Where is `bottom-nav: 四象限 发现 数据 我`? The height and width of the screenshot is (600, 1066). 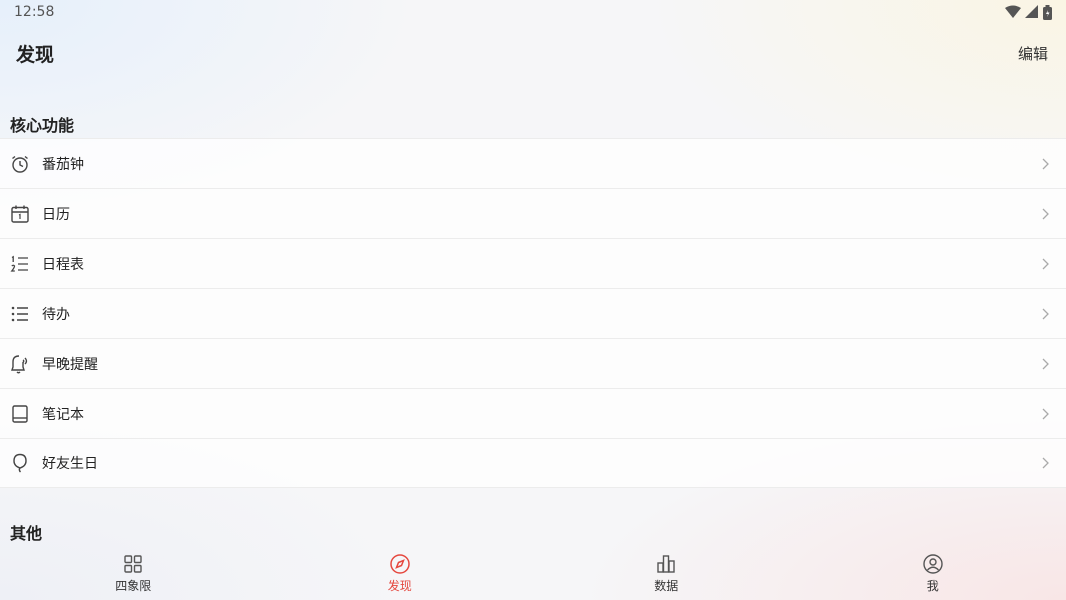
bottom-nav: 四象限 发现 数据 我 is located at coordinates (533, 574).